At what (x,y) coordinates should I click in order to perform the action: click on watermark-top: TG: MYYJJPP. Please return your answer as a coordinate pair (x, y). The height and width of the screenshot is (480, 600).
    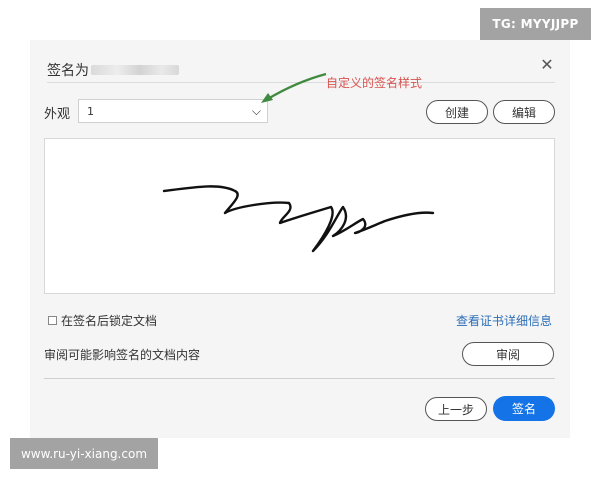
    Looking at the image, I should click on (535, 24).